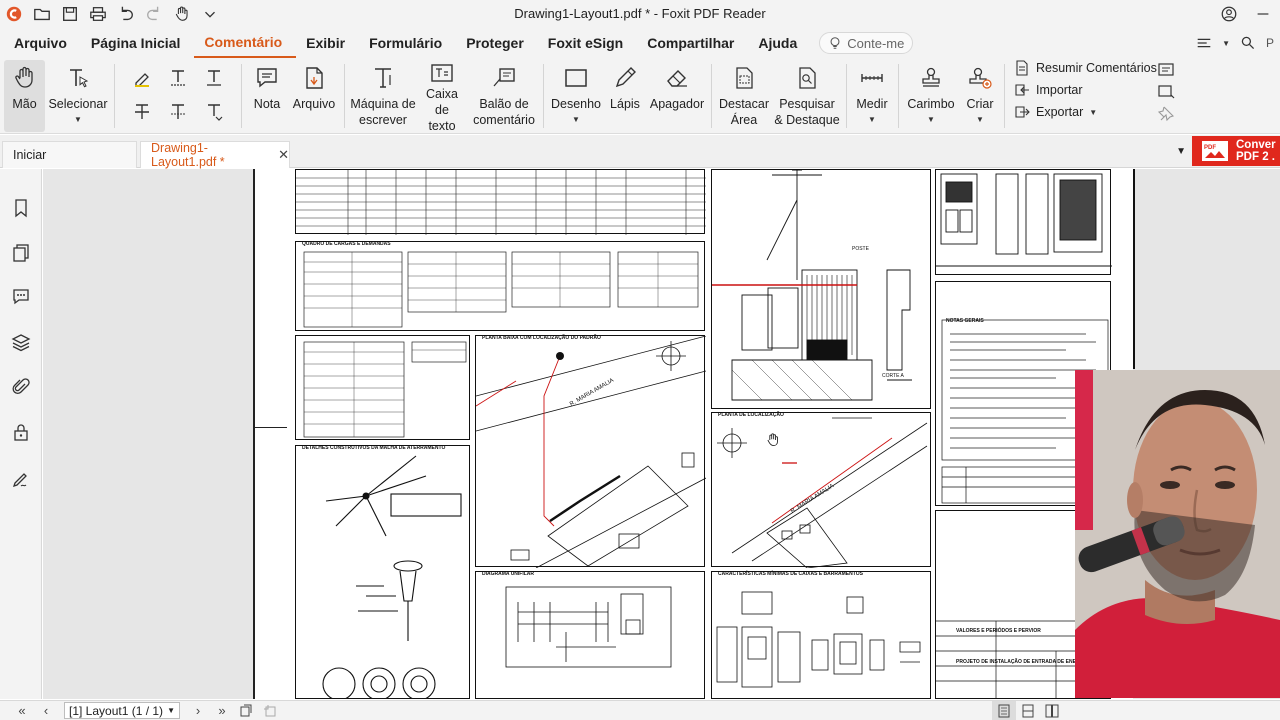 The height and width of the screenshot is (720, 1280). I want to click on export-button: Exportar ▼, so click(1055, 112).